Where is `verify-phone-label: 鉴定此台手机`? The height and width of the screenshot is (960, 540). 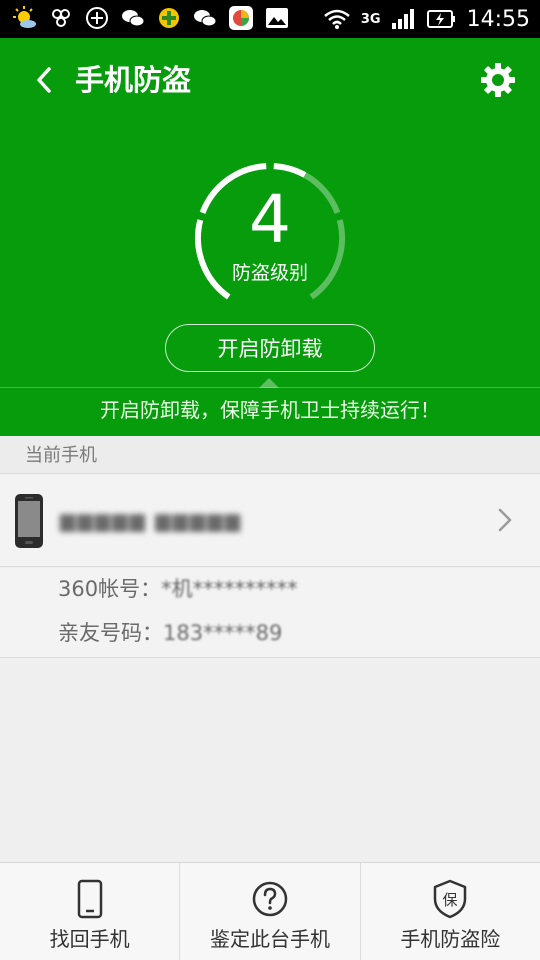
verify-phone-label: 鉴定此台手机 is located at coordinates (269, 939).